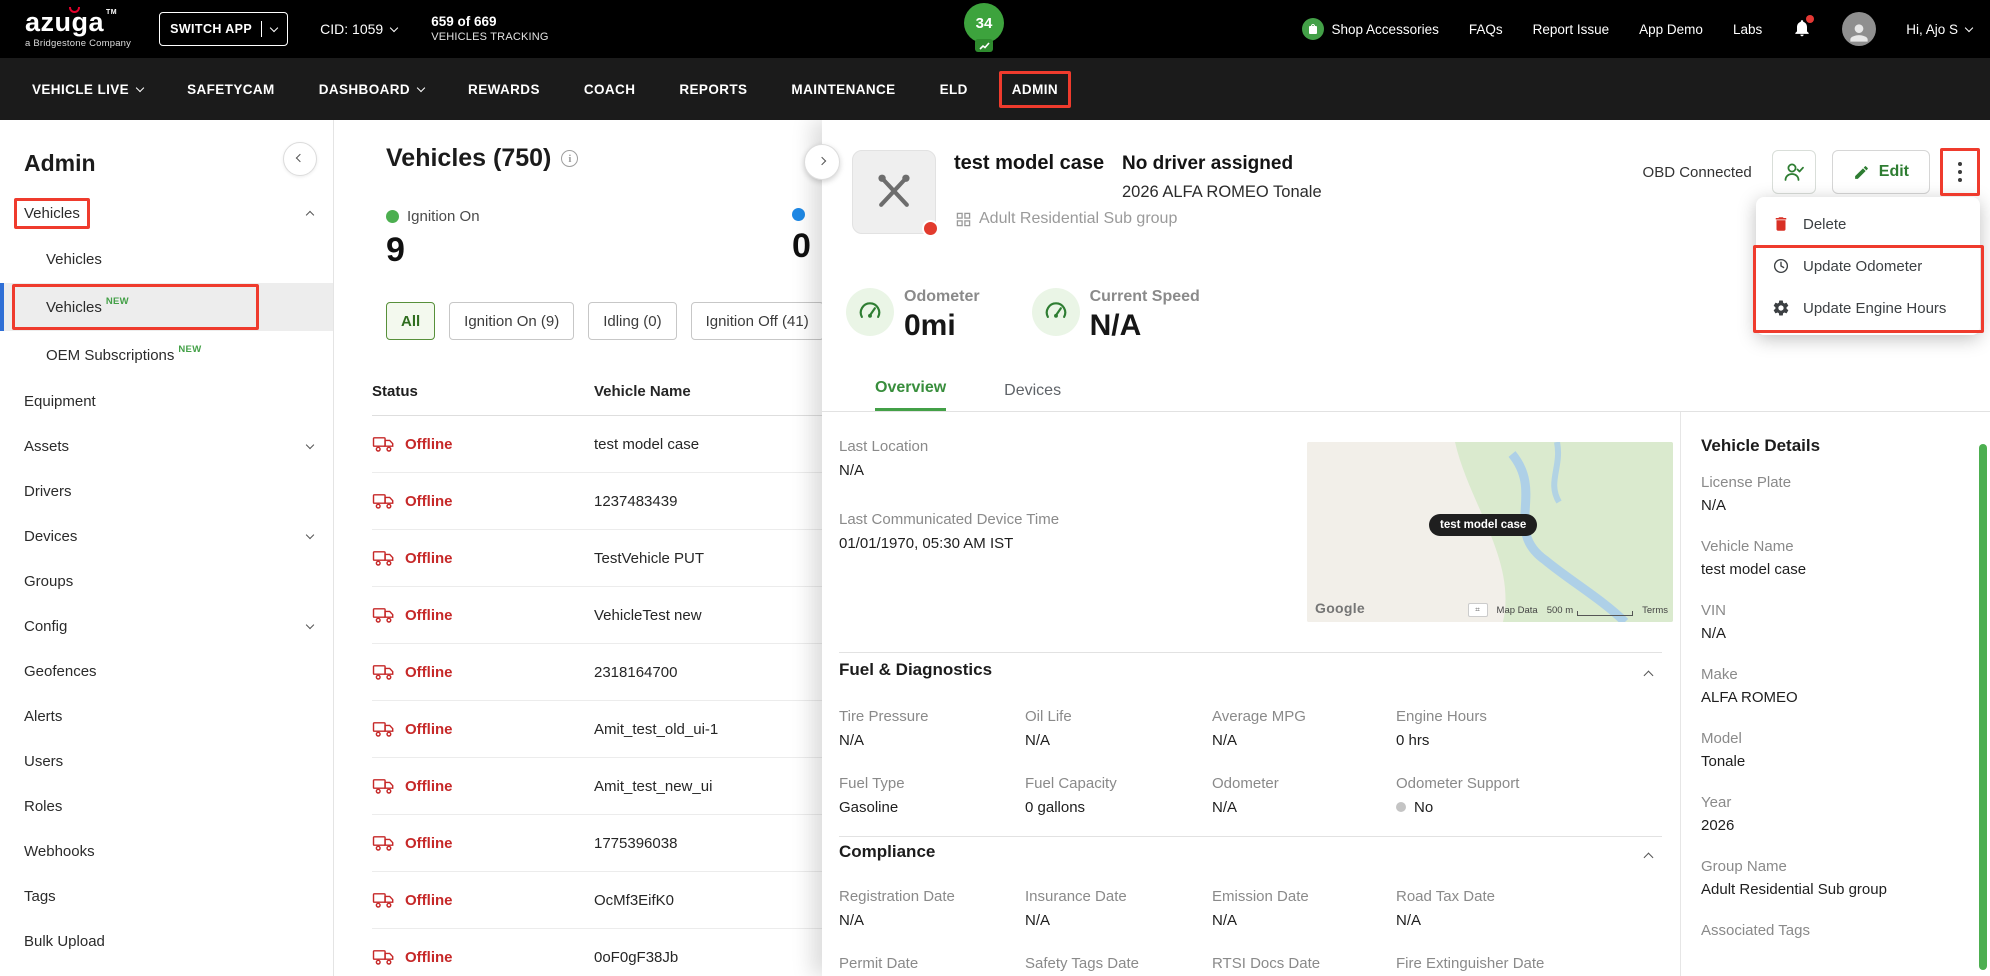 The height and width of the screenshot is (976, 1990). I want to click on nav-dashboard: DASHBOARD, so click(372, 89).